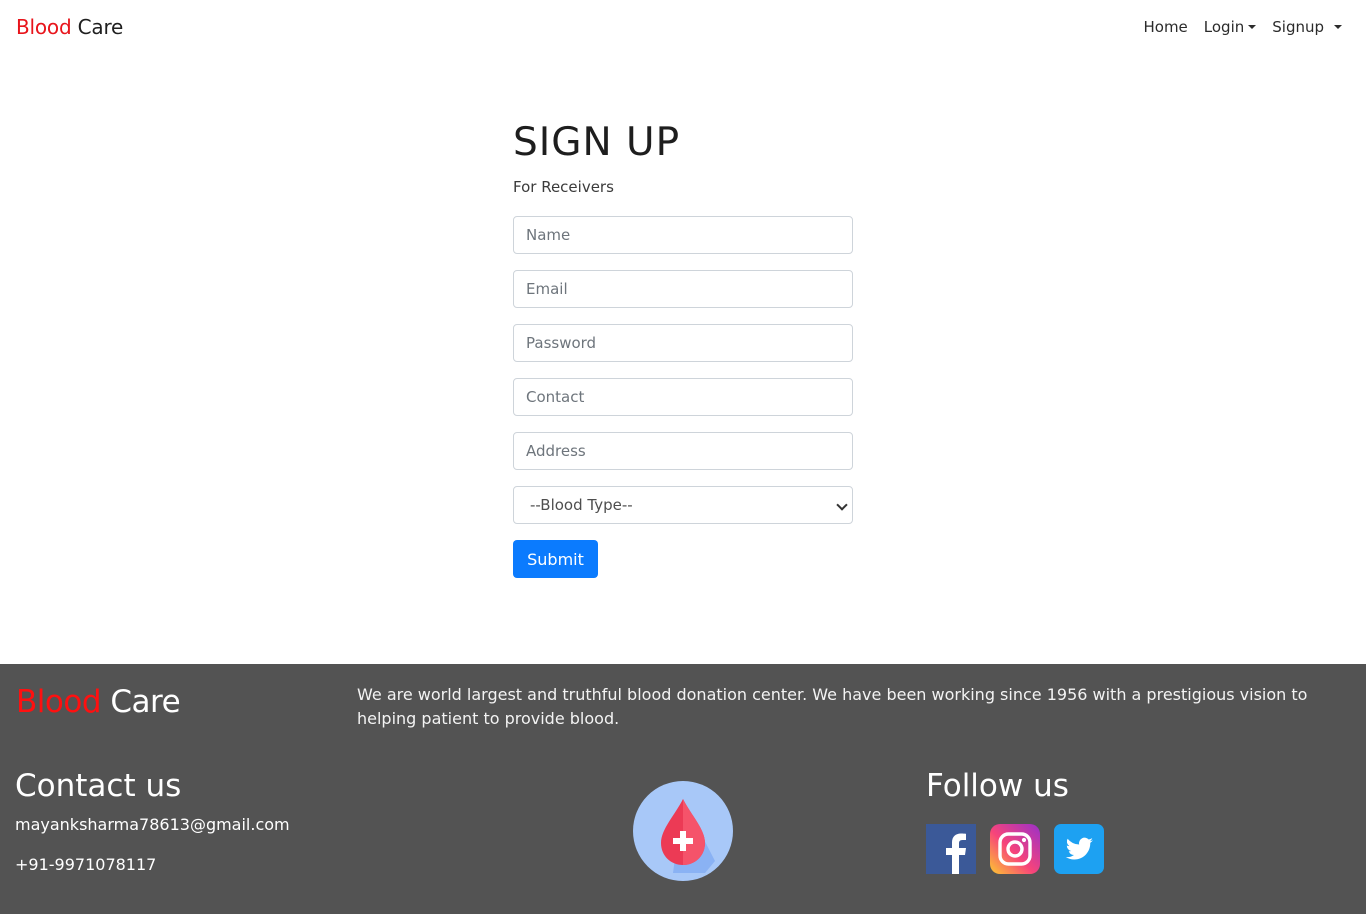 This screenshot has height=914, width=1366. I want to click on name-input, so click(683, 235).